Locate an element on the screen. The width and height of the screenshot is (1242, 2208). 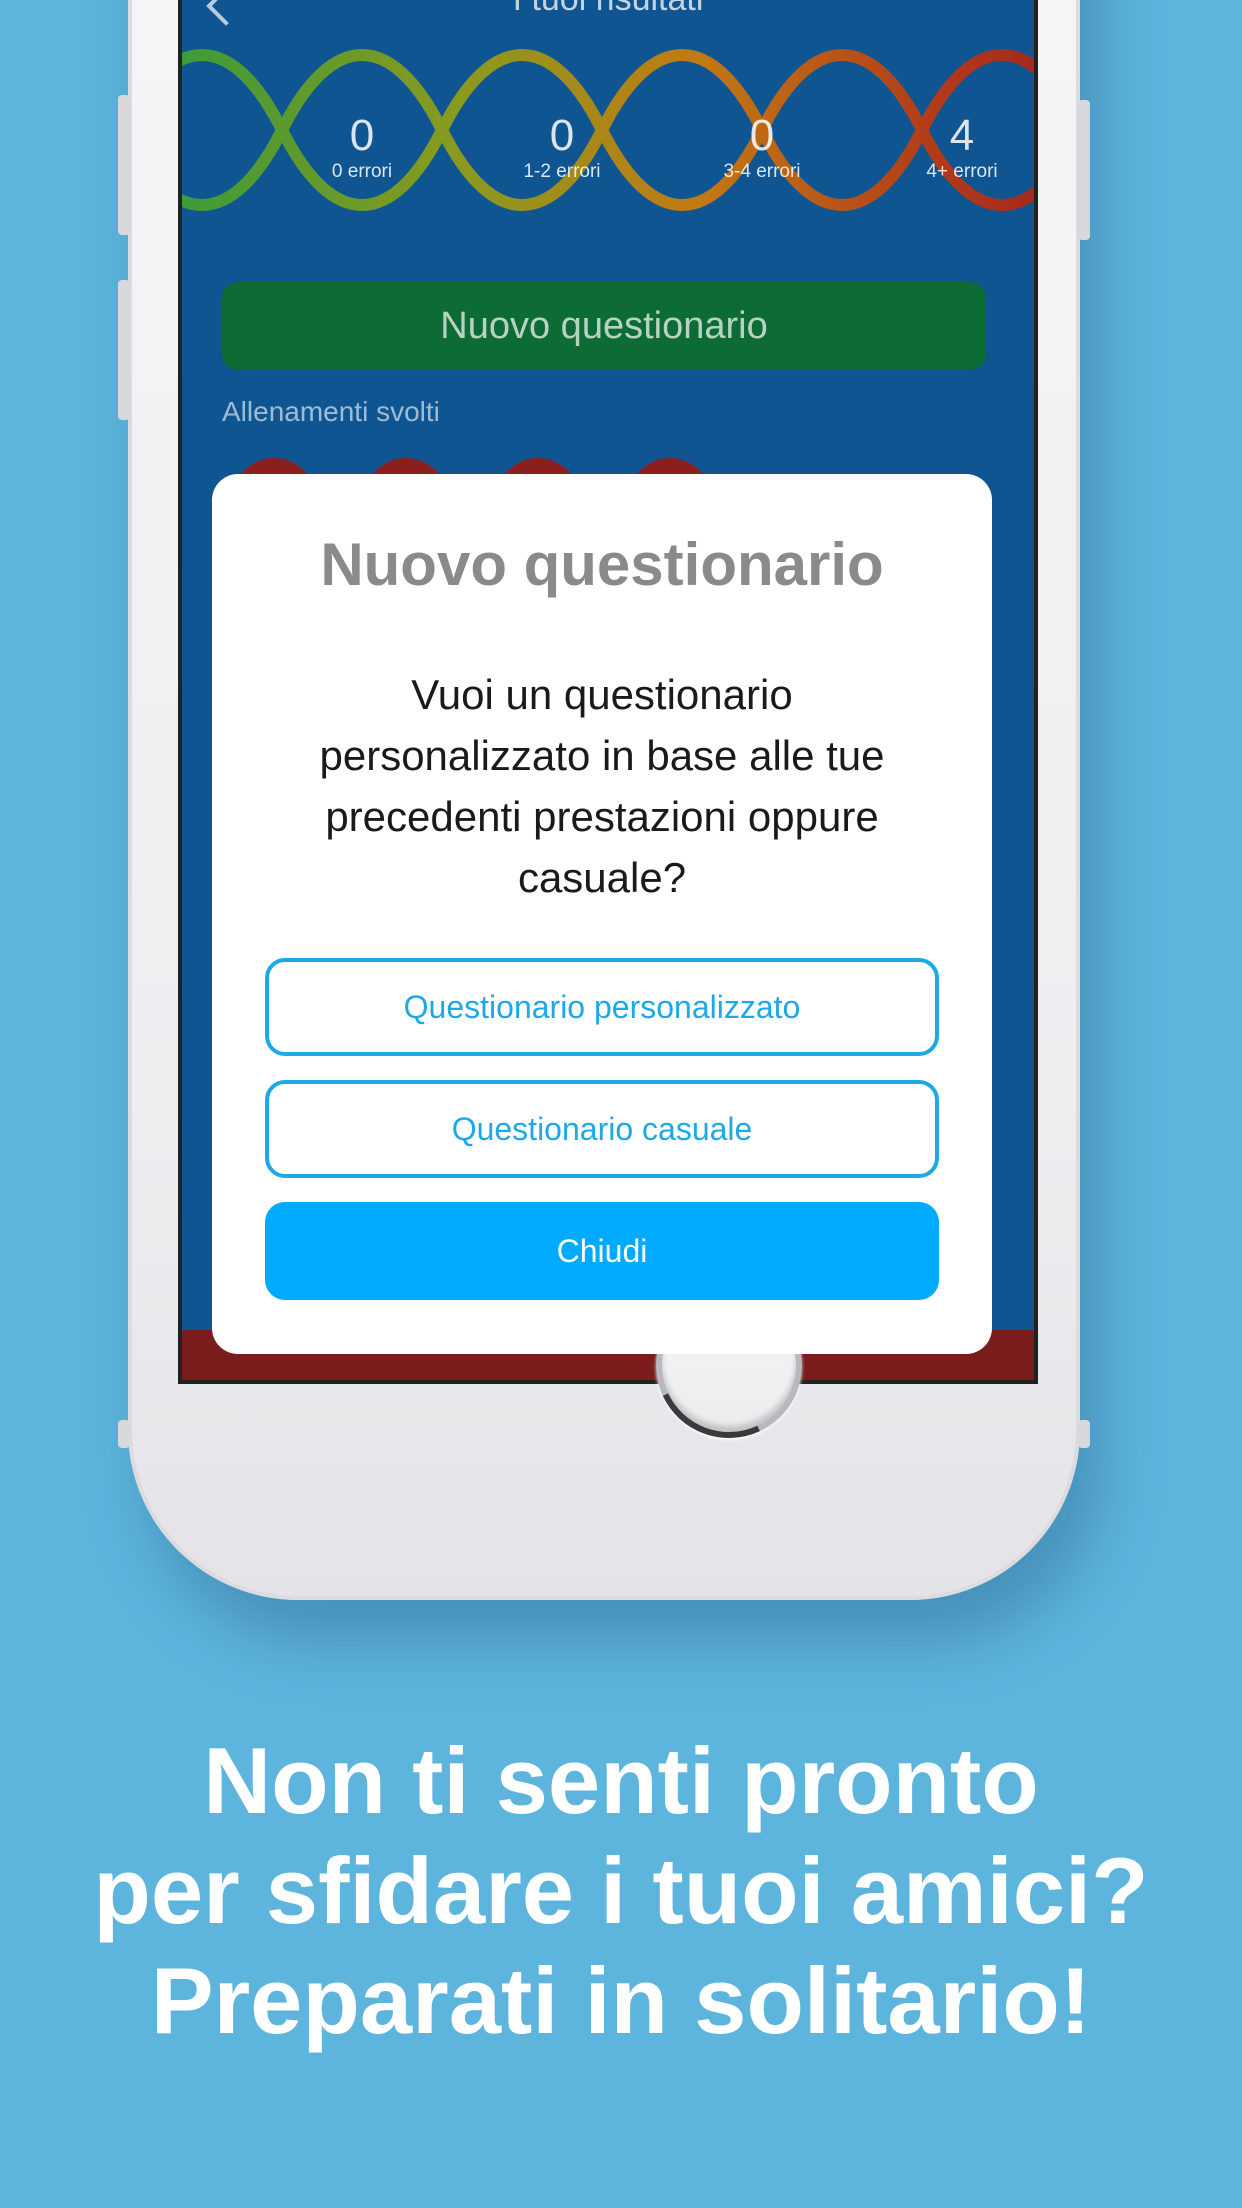
stat-label: 3-4 errori is located at coordinates (762, 172).